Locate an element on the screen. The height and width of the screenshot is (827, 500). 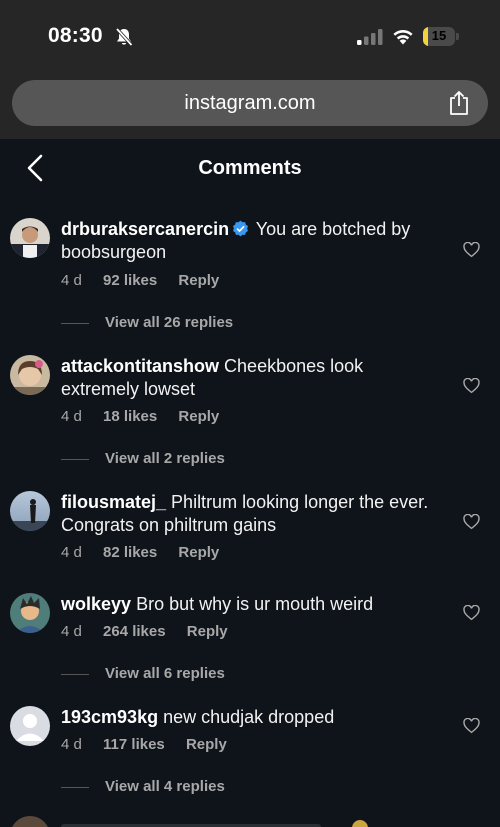
comment-meta: 4 d 82 likes Reply is located at coordinates (148, 552).